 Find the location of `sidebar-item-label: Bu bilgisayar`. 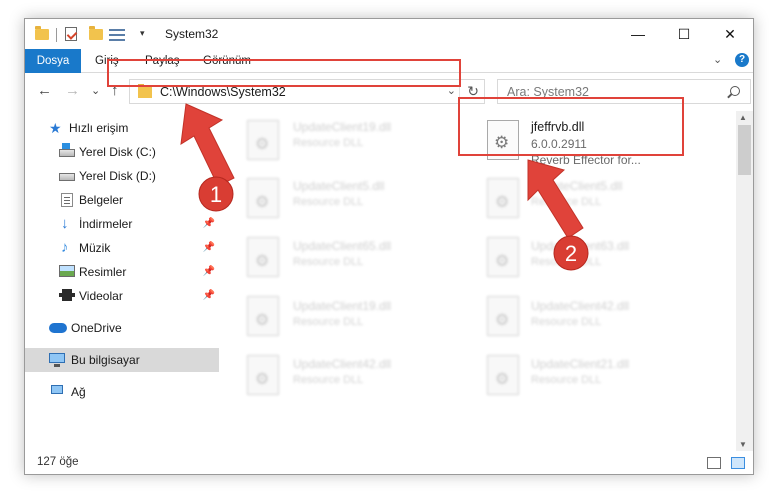

sidebar-item-label: Bu bilgisayar is located at coordinates (105, 360).